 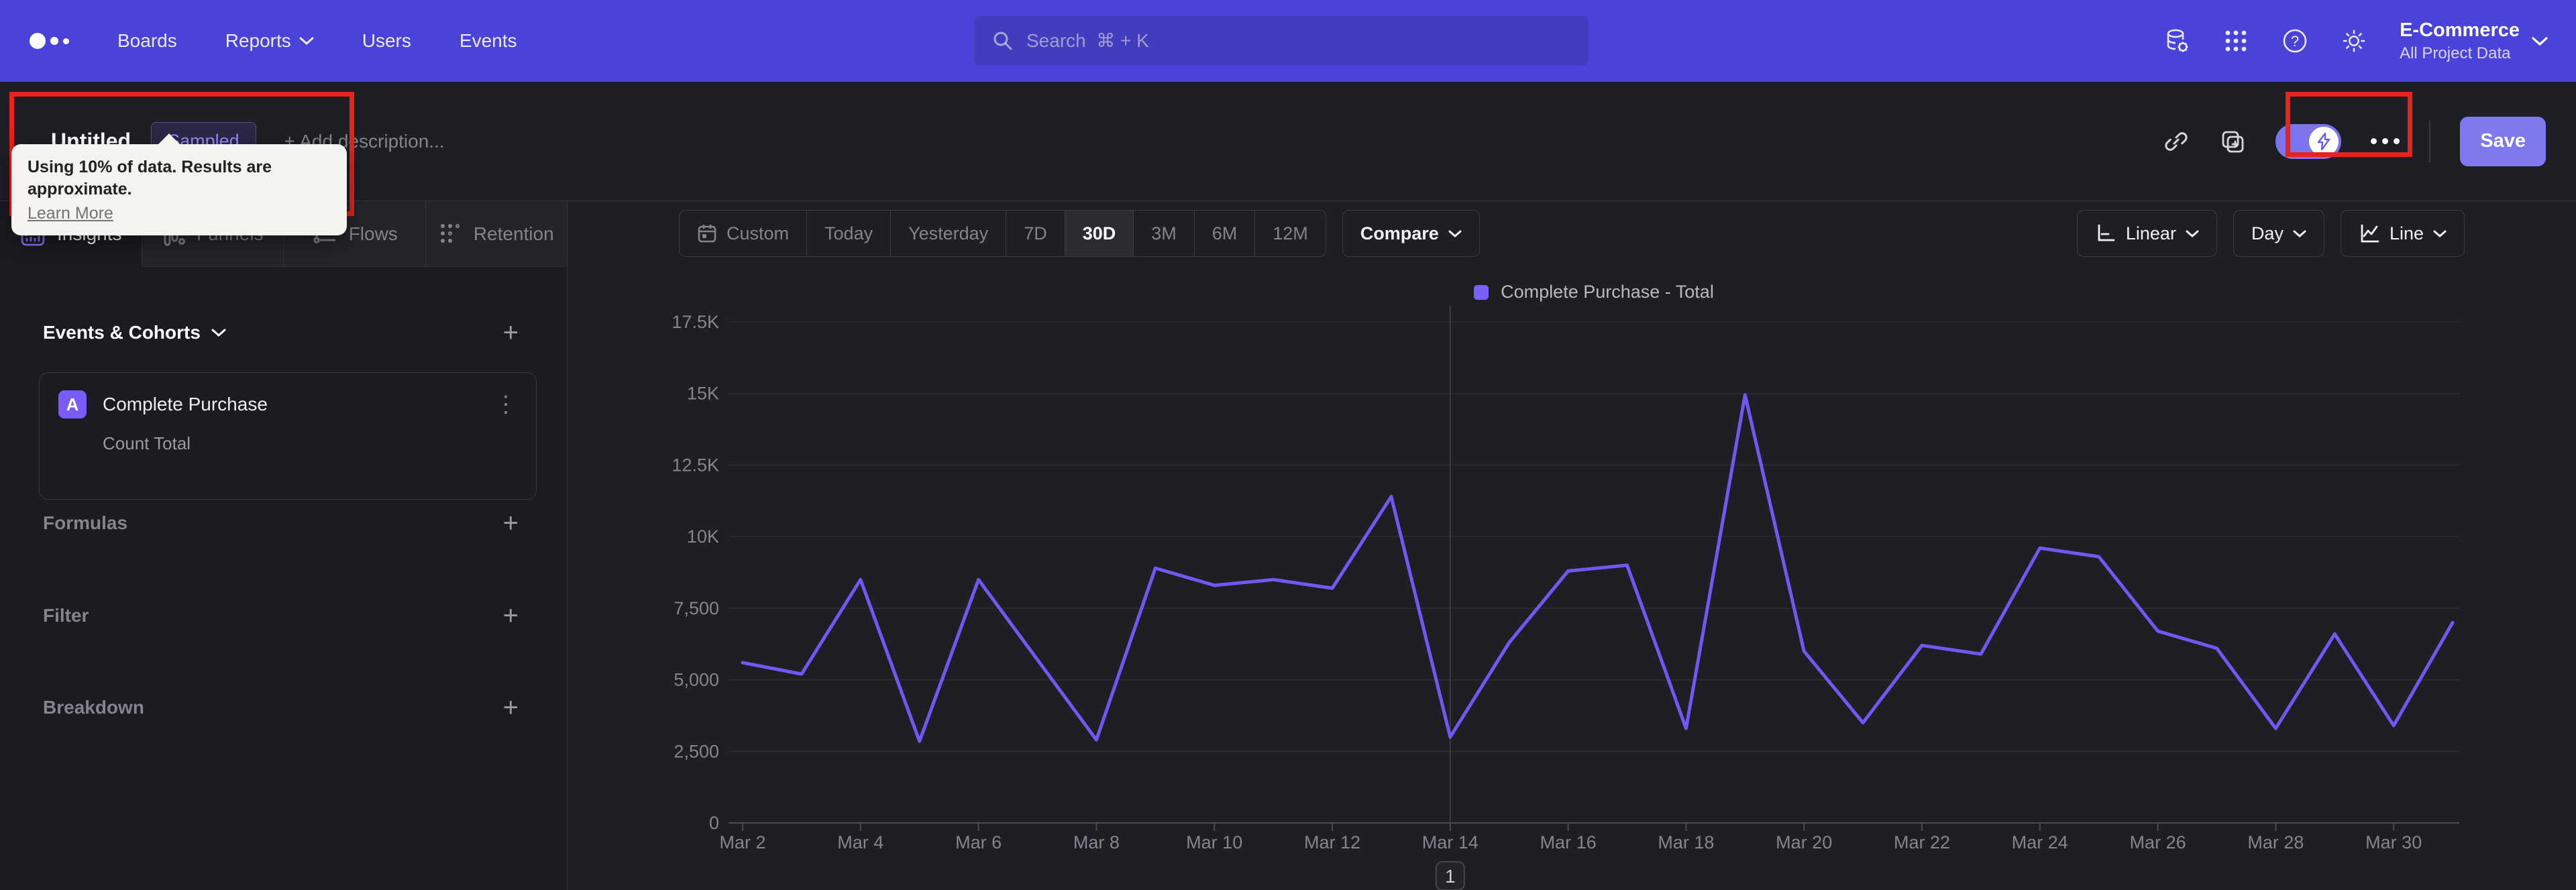 What do you see at coordinates (2455, 53) in the screenshot?
I see `project-scope: All Project Data` at bounding box center [2455, 53].